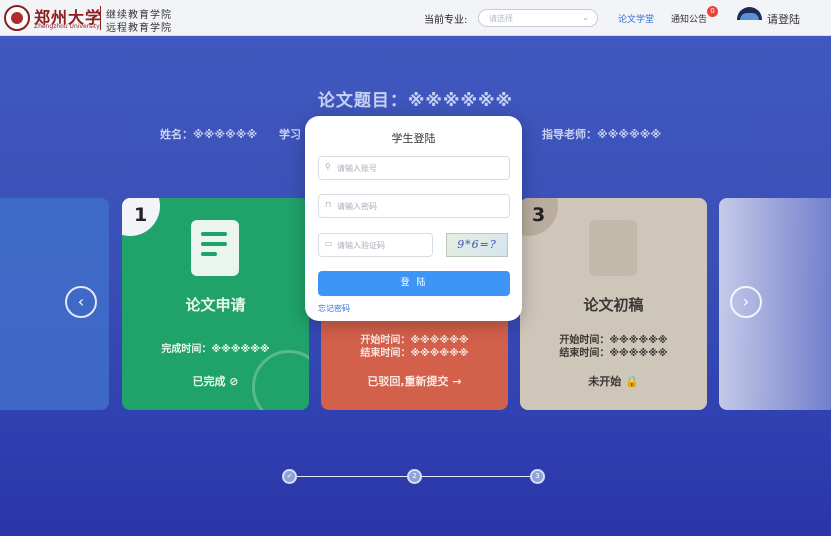  I want to click on forgot-password-link: 忘记密码, so click(334, 308).